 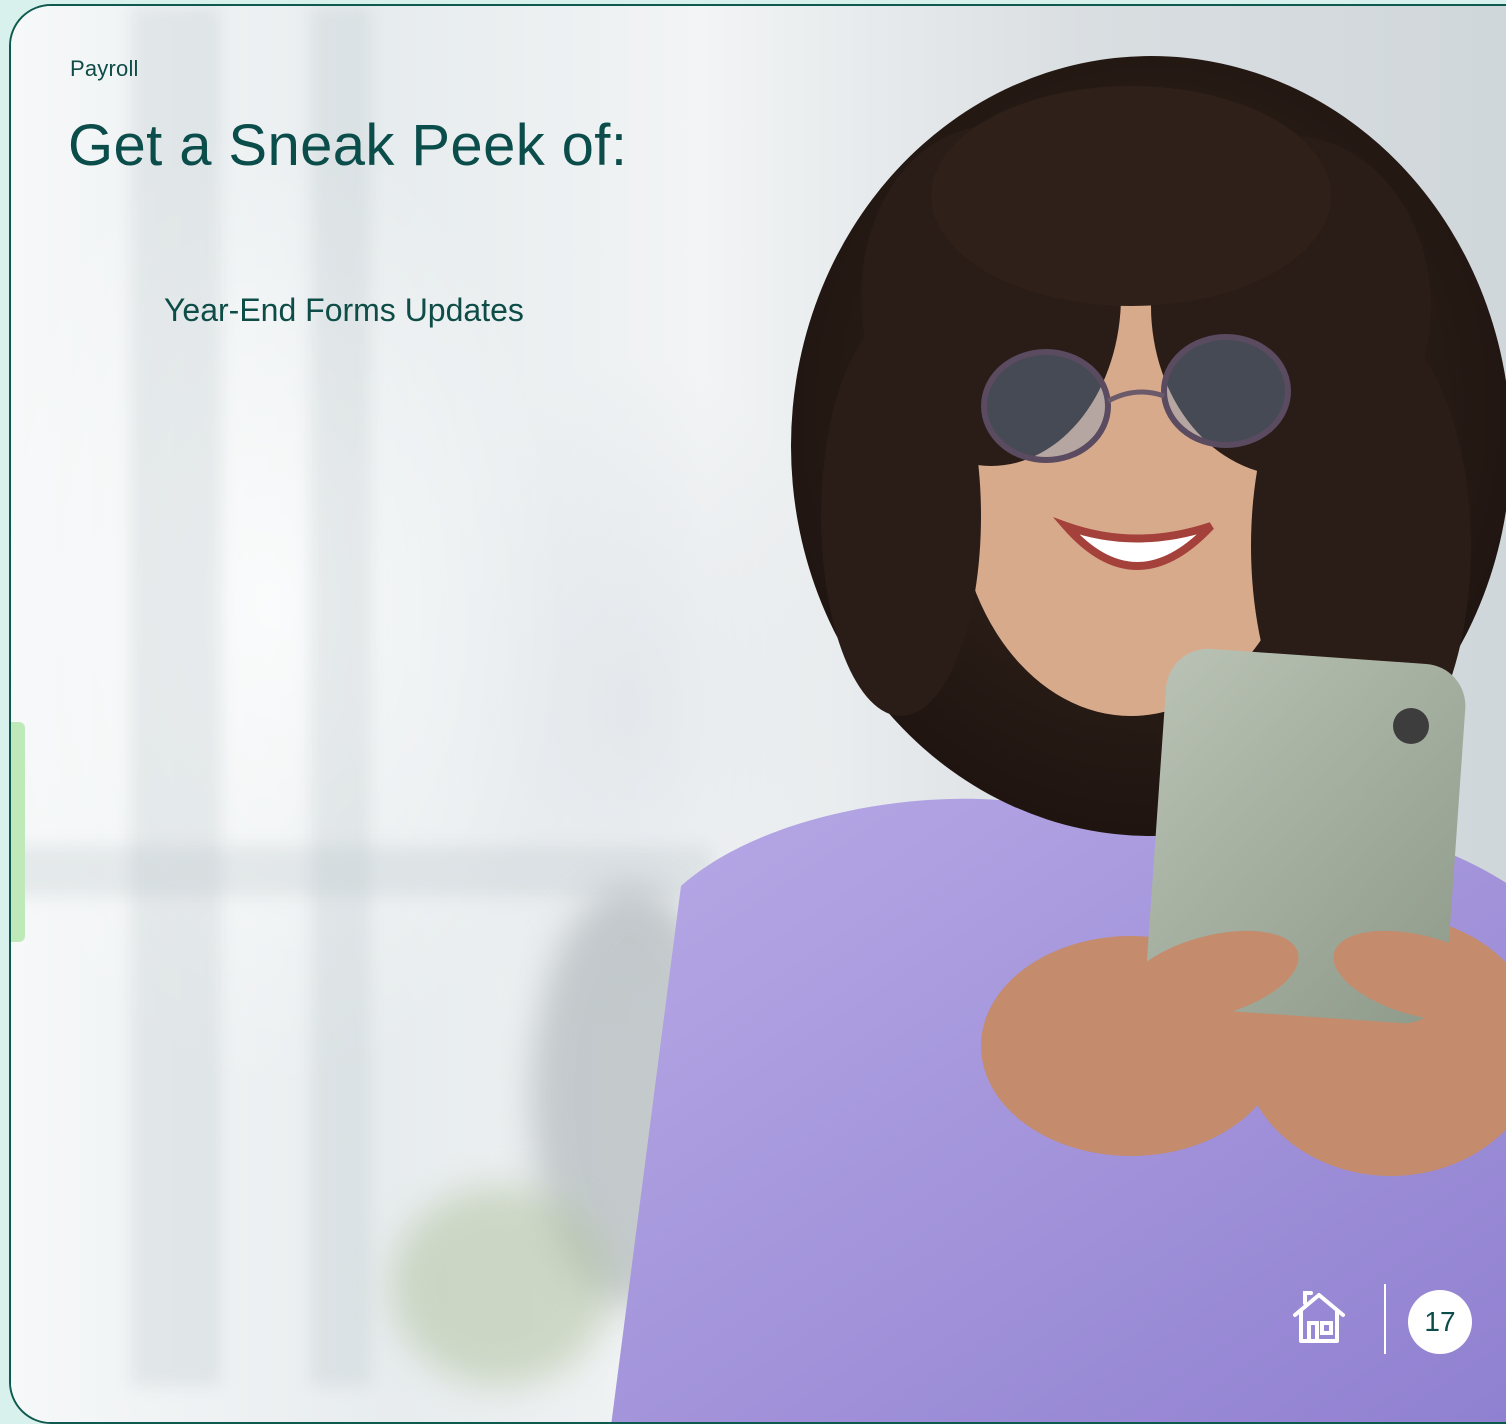 What do you see at coordinates (104, 68) in the screenshot?
I see `section-label: Payroll` at bounding box center [104, 68].